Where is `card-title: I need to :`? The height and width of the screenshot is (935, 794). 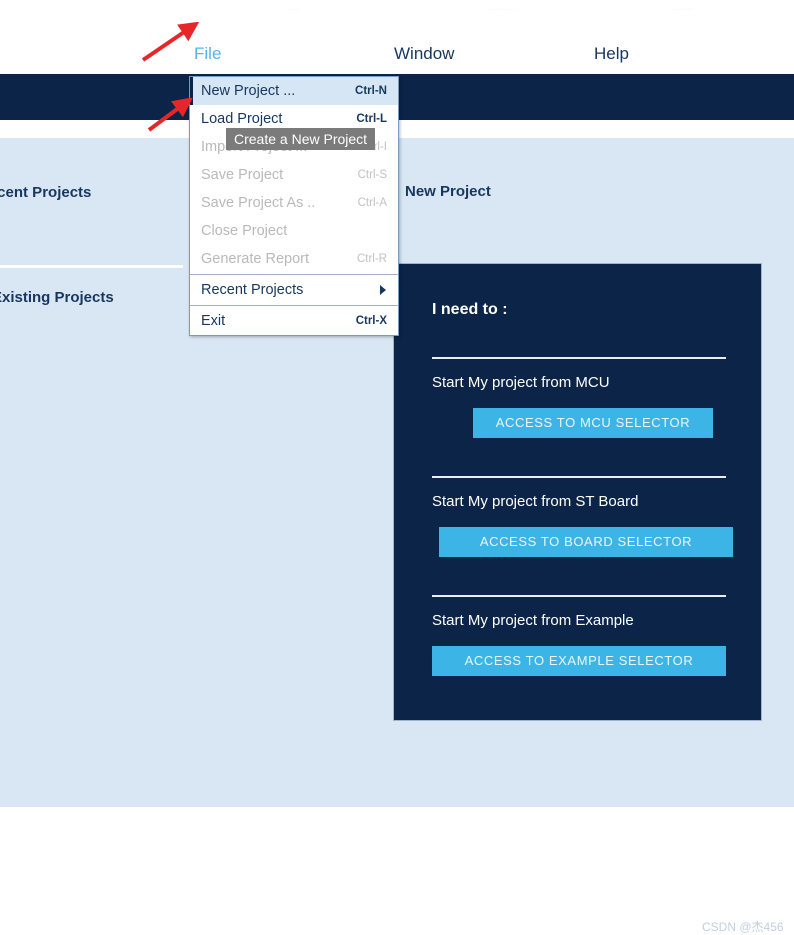
card-title: I need to : is located at coordinates (470, 309).